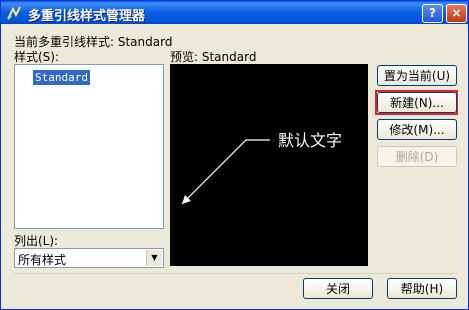 The height and width of the screenshot is (310, 469). Describe the element at coordinates (42, 260) in the screenshot. I see `list-filter-value: 所有样式` at that location.